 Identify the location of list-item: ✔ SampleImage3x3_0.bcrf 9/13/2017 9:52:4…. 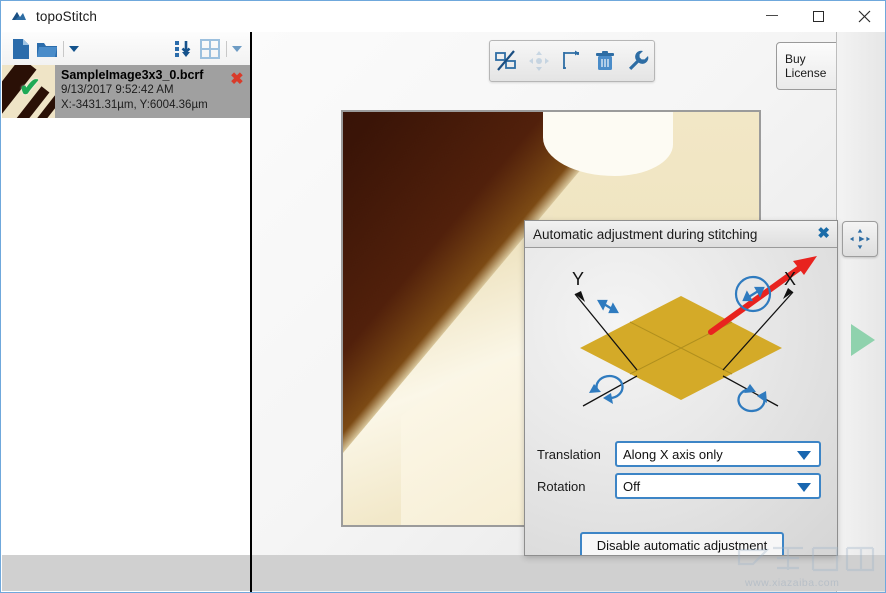
(126, 91).